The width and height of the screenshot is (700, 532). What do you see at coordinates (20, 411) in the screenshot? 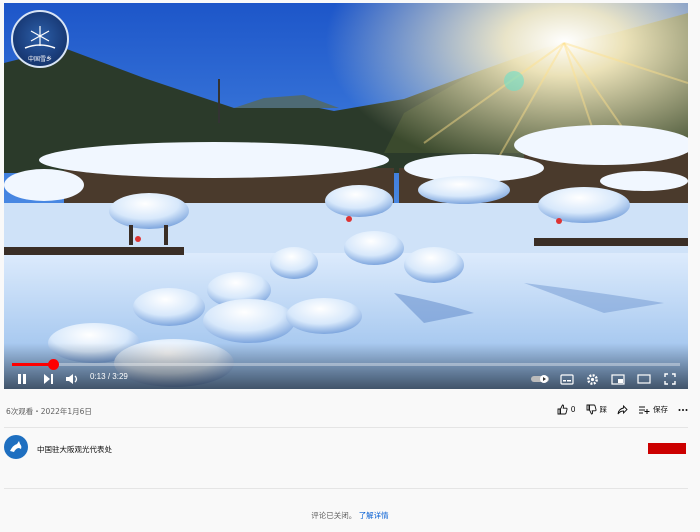
I see `view-count: 6次观看` at bounding box center [20, 411].